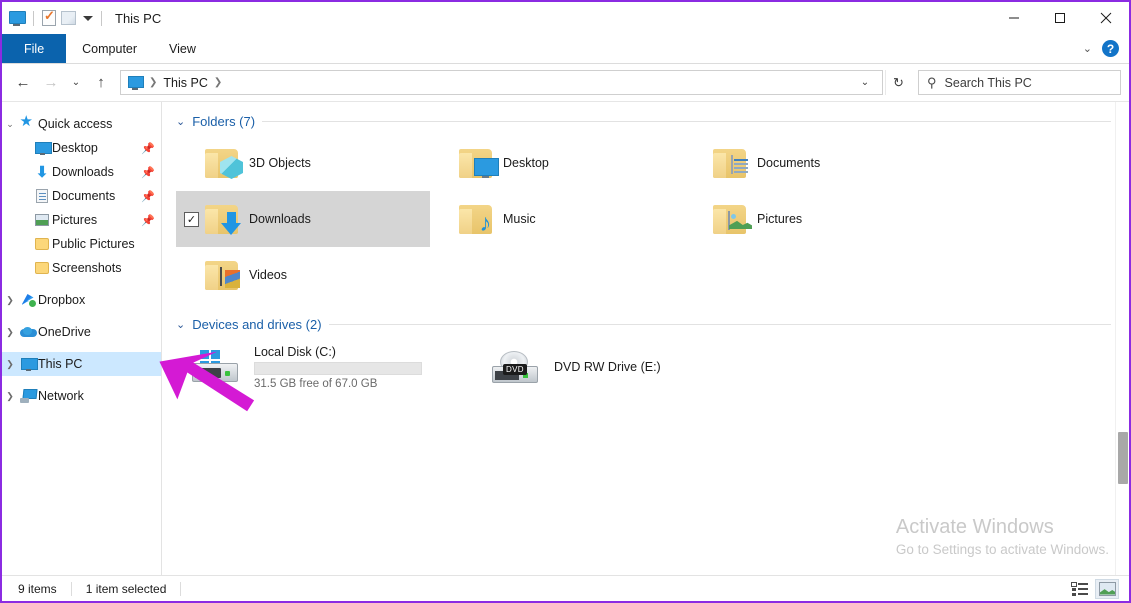 This screenshot has width=1131, height=603. I want to click on address-dropdown-icon: ⌄, so click(865, 82).